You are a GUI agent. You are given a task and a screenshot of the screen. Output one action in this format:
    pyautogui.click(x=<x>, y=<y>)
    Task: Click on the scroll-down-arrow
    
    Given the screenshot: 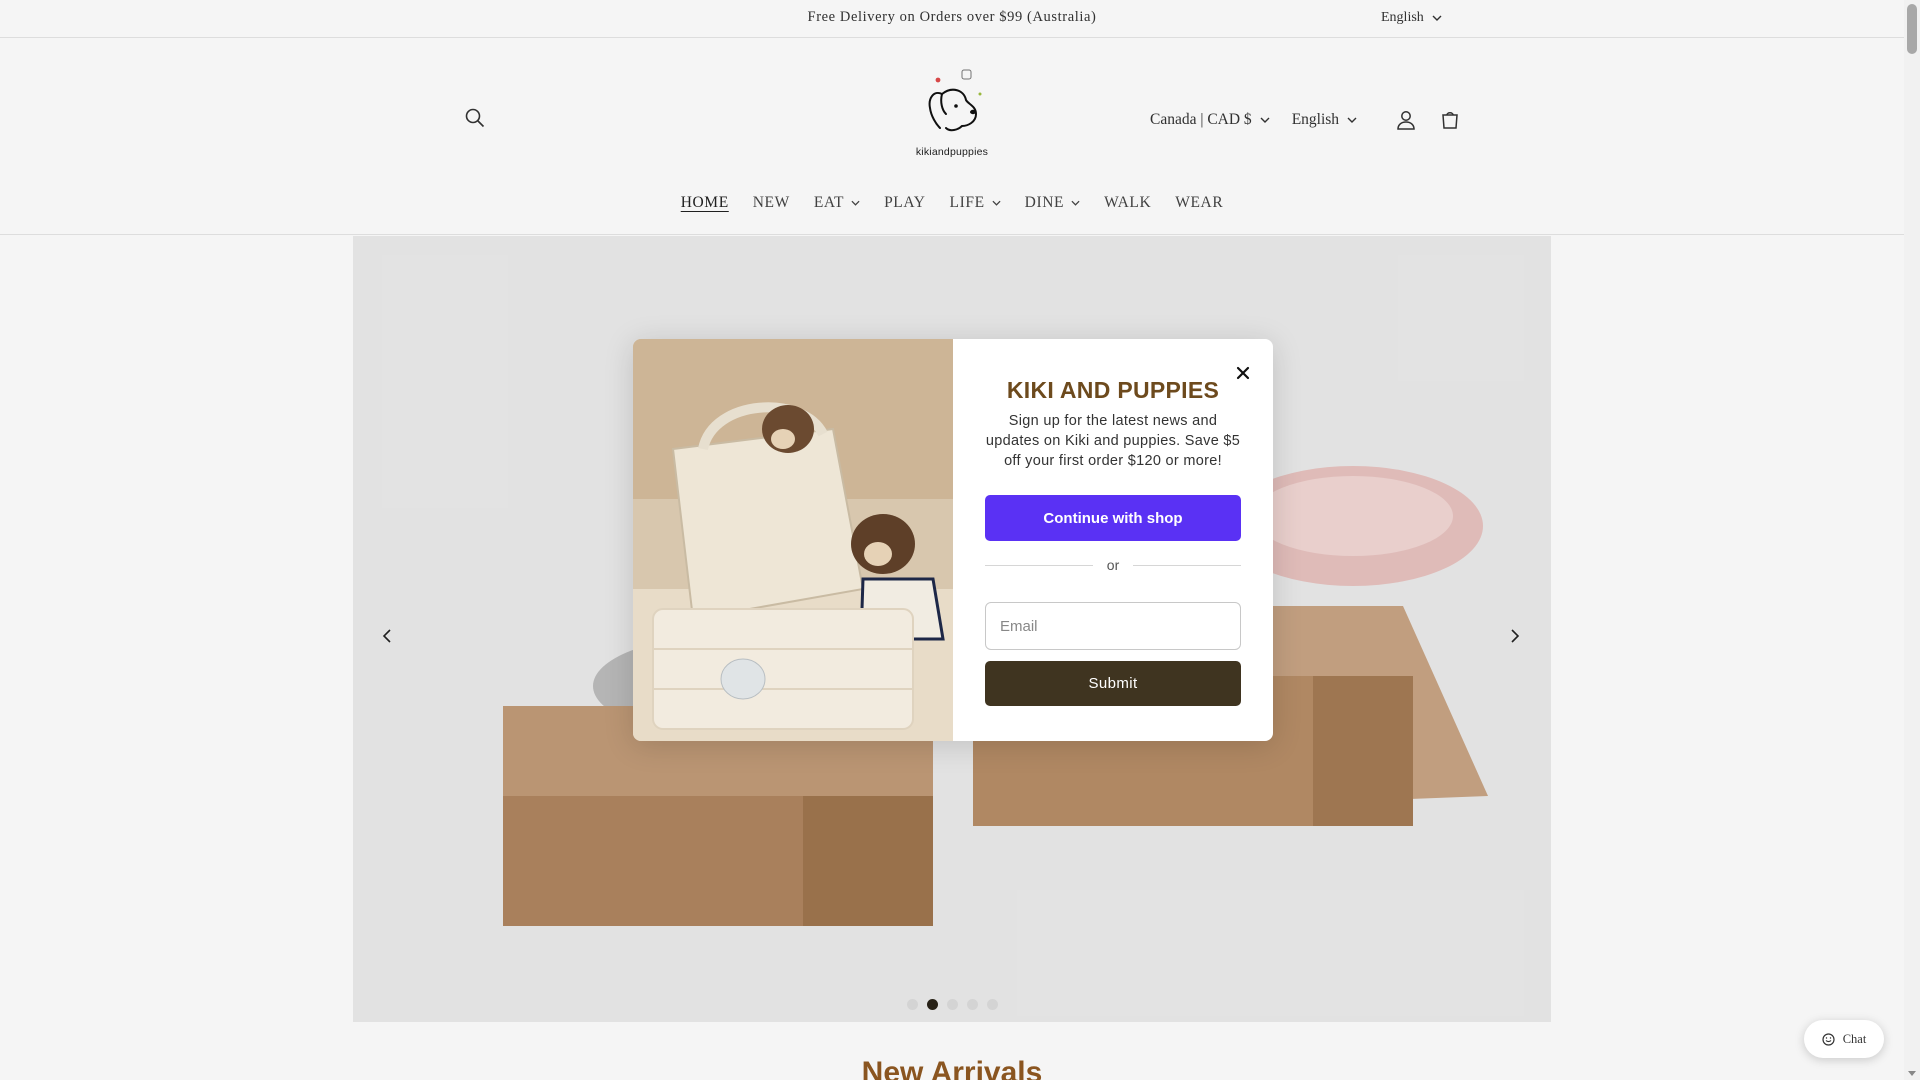 What is the action you would take?
    pyautogui.click(x=1912, y=1073)
    